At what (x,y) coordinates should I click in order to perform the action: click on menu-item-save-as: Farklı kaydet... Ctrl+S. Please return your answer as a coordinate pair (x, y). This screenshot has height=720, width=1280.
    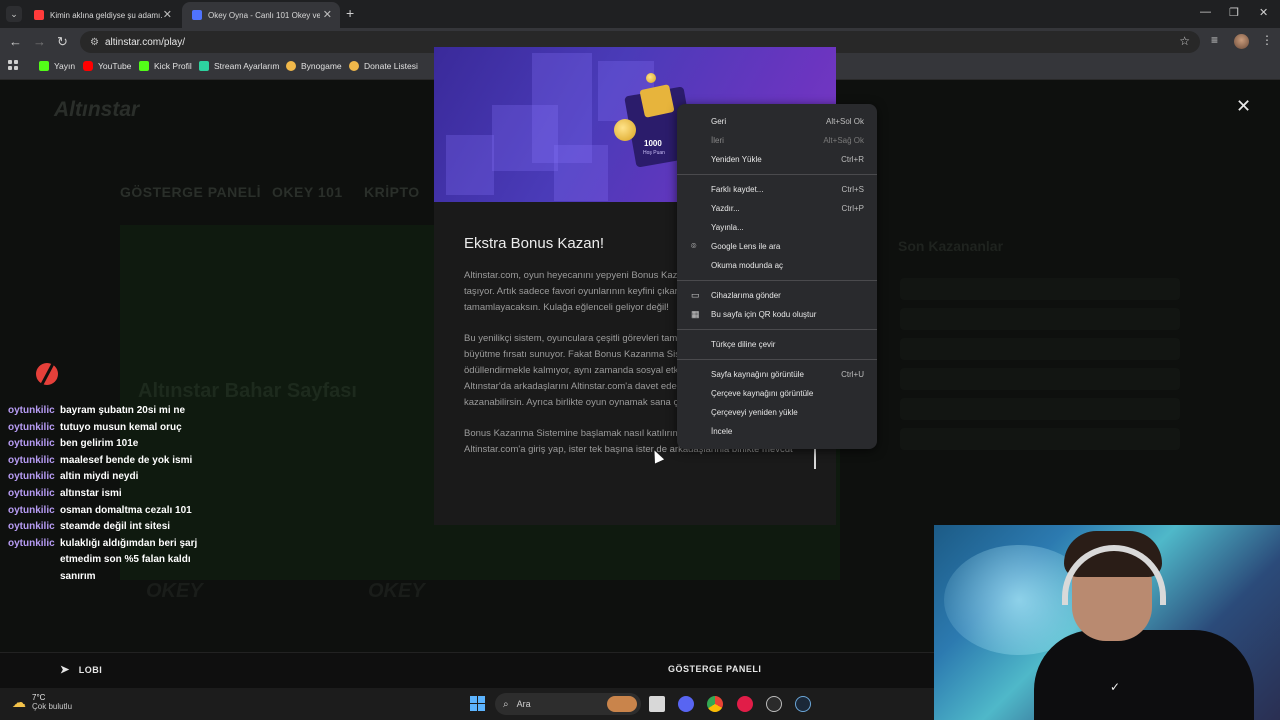
    Looking at the image, I should click on (777, 189).